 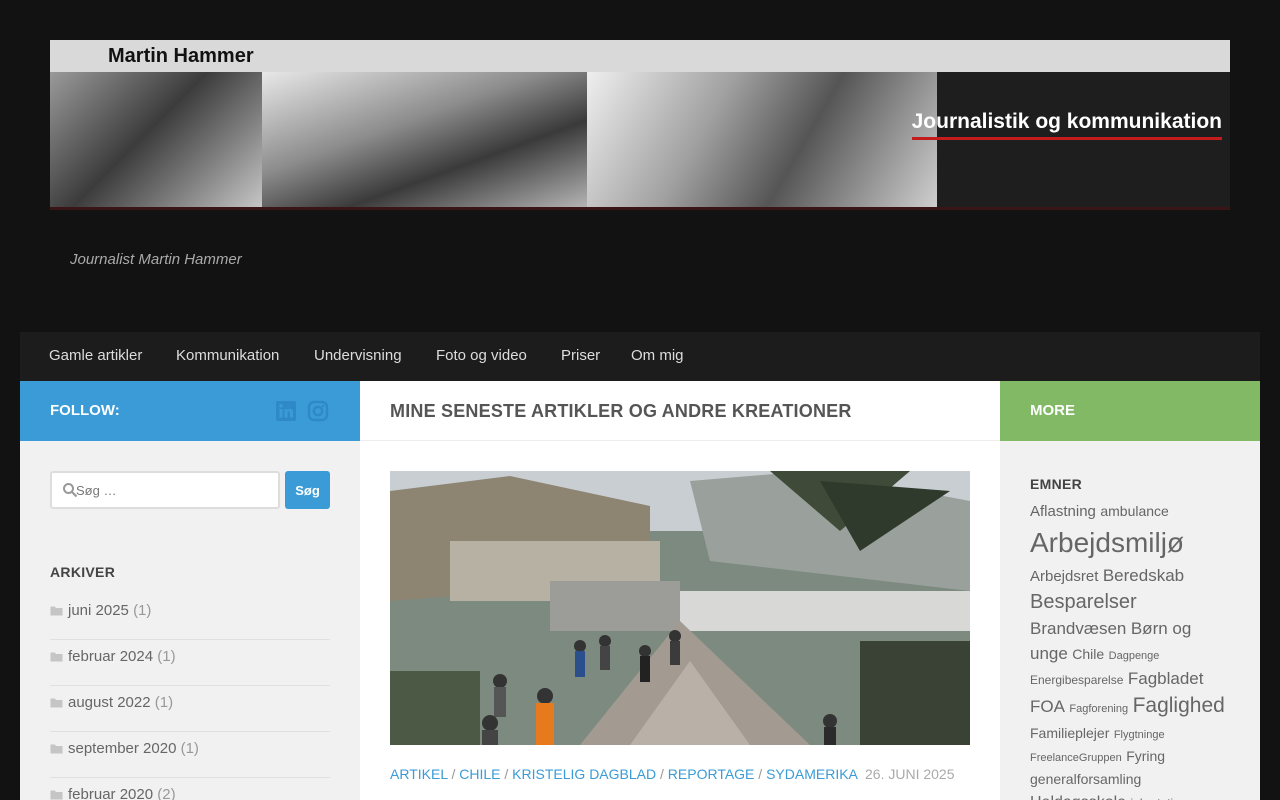 What do you see at coordinates (318, 411) in the screenshot?
I see `instagram-icon` at bounding box center [318, 411].